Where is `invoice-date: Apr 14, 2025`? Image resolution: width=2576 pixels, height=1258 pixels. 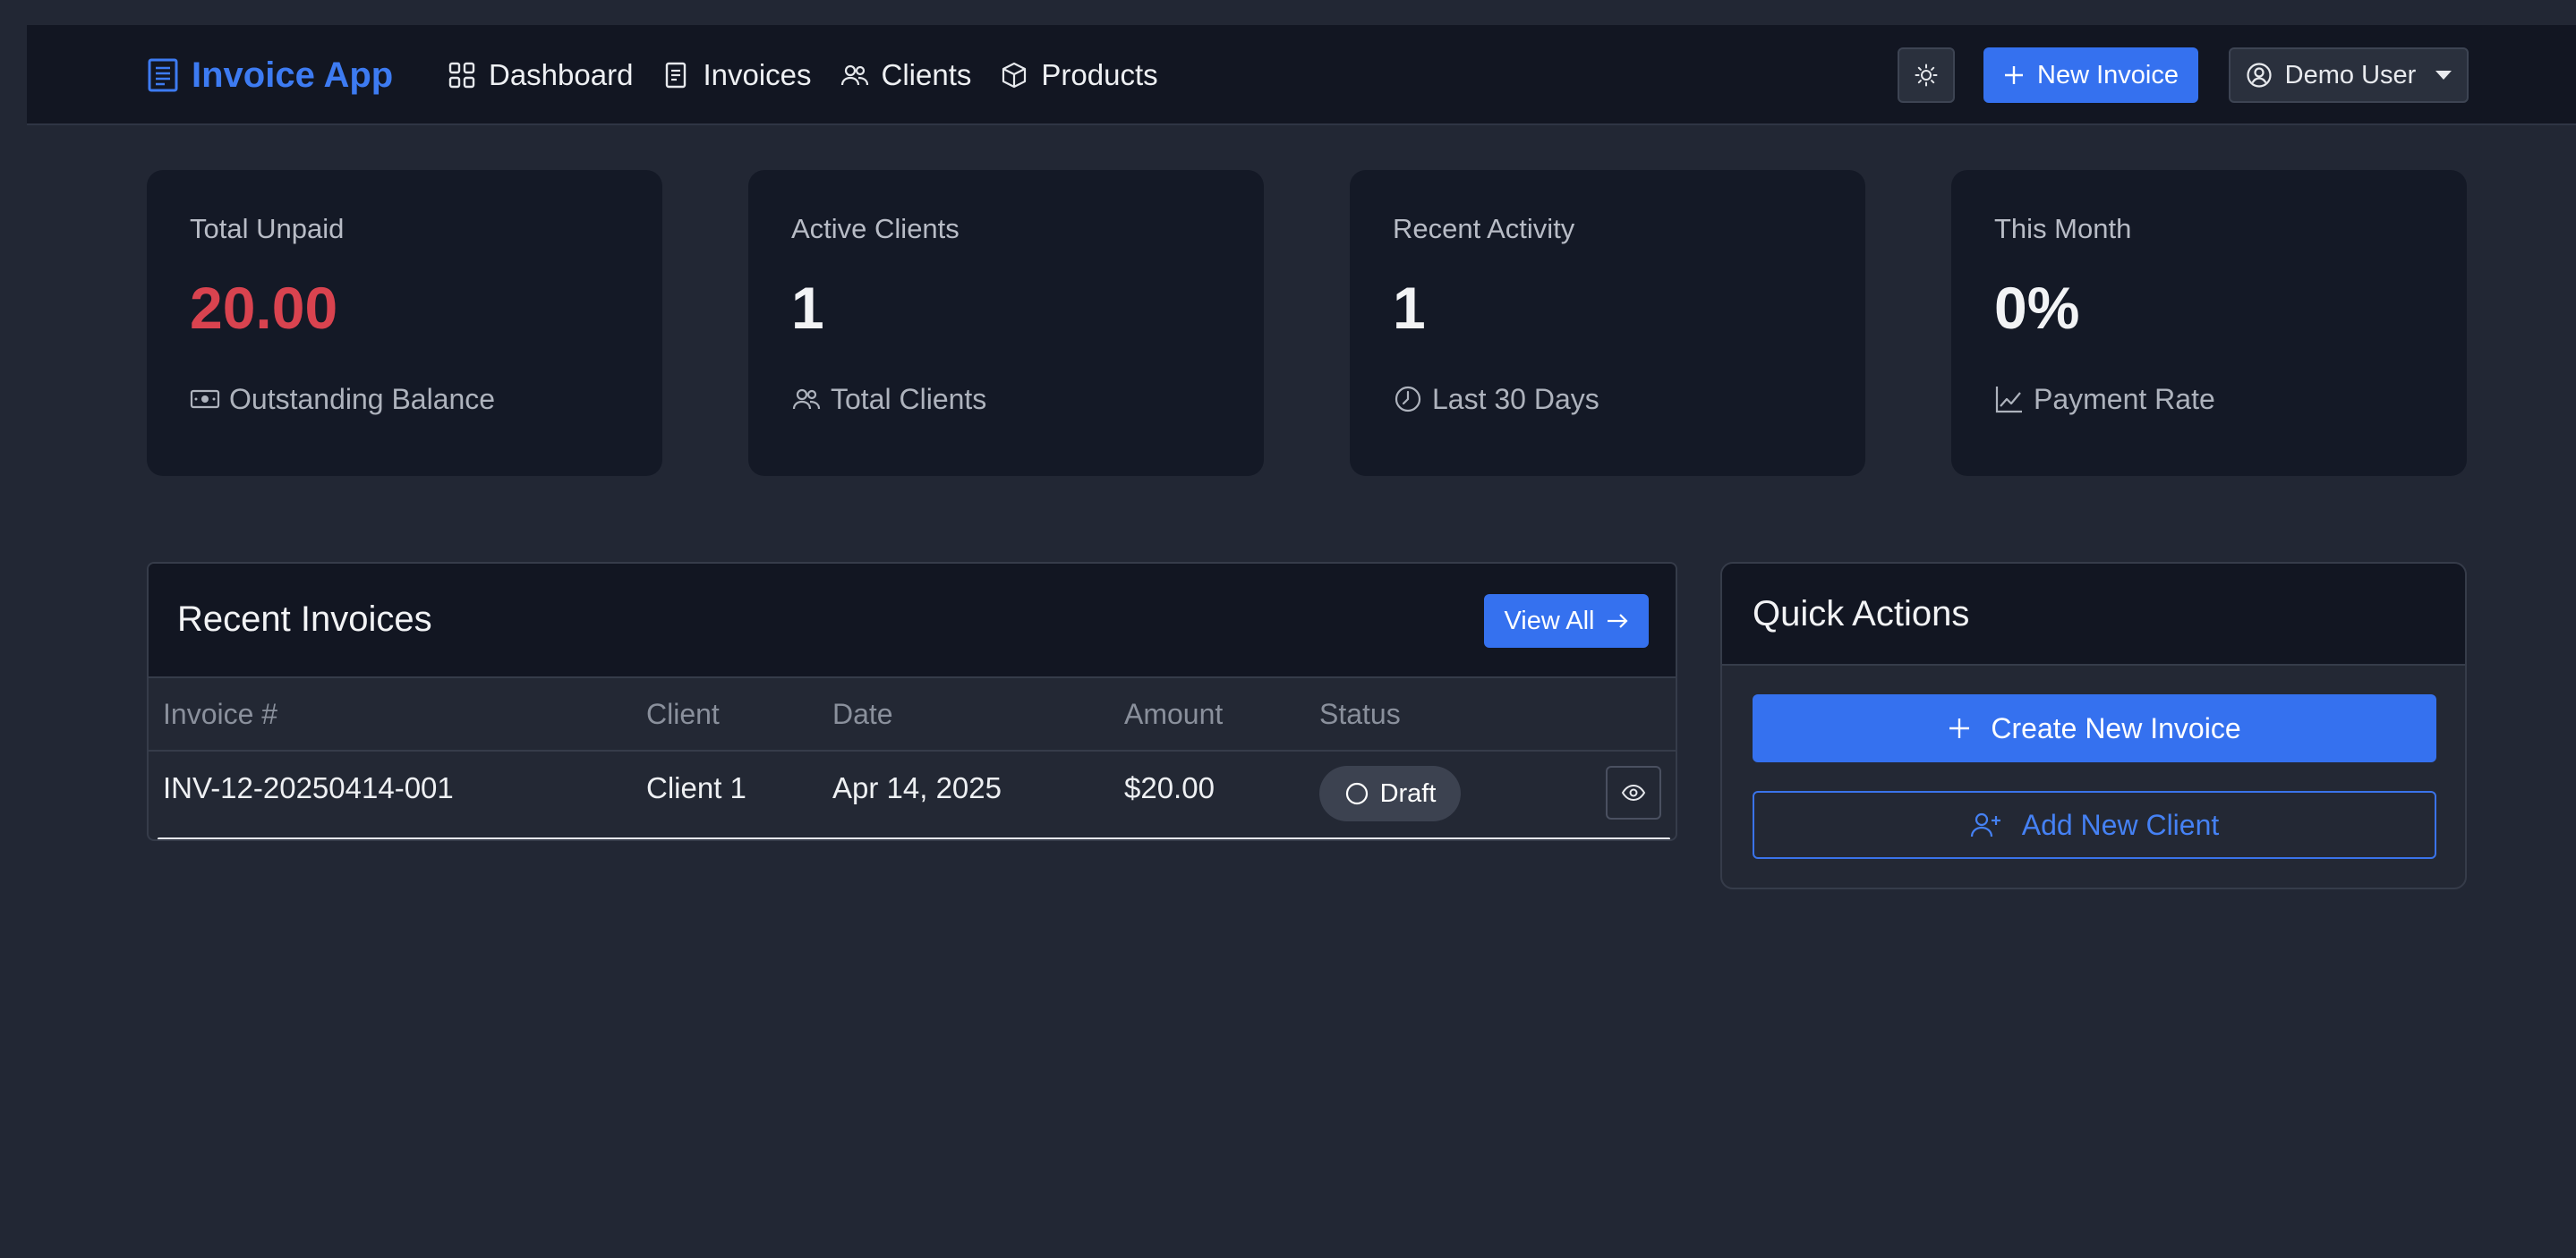 invoice-date: Apr 14, 2025 is located at coordinates (917, 787).